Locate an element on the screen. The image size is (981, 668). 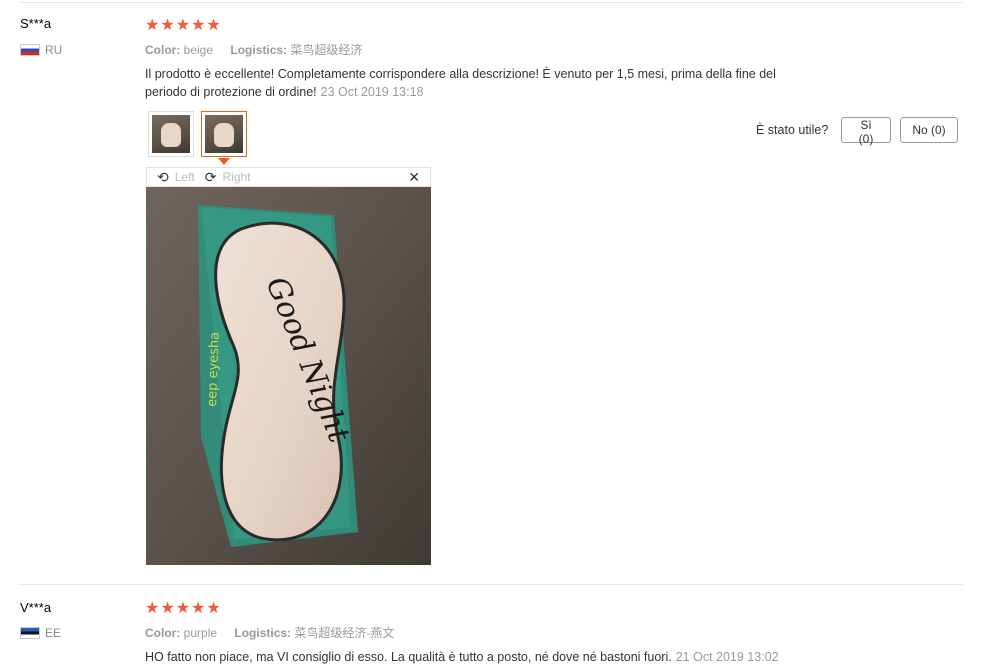
reviewer-country: EE is located at coordinates (40, 633).